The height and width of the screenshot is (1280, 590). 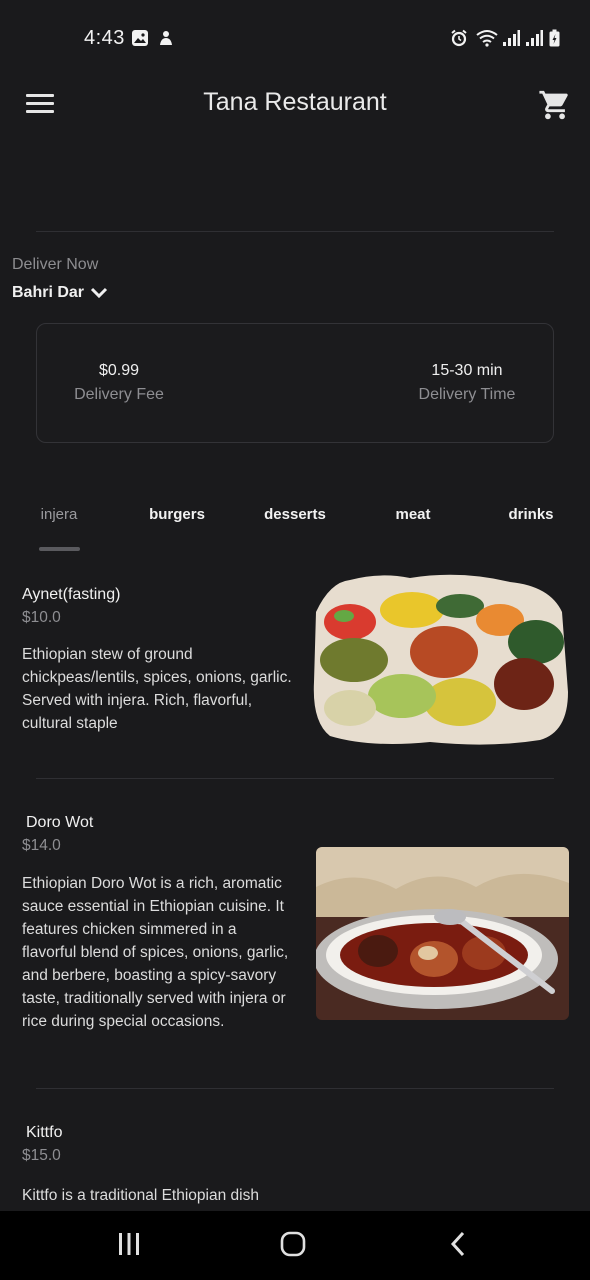 What do you see at coordinates (59, 514) in the screenshot?
I see `tab-injera: injera` at bounding box center [59, 514].